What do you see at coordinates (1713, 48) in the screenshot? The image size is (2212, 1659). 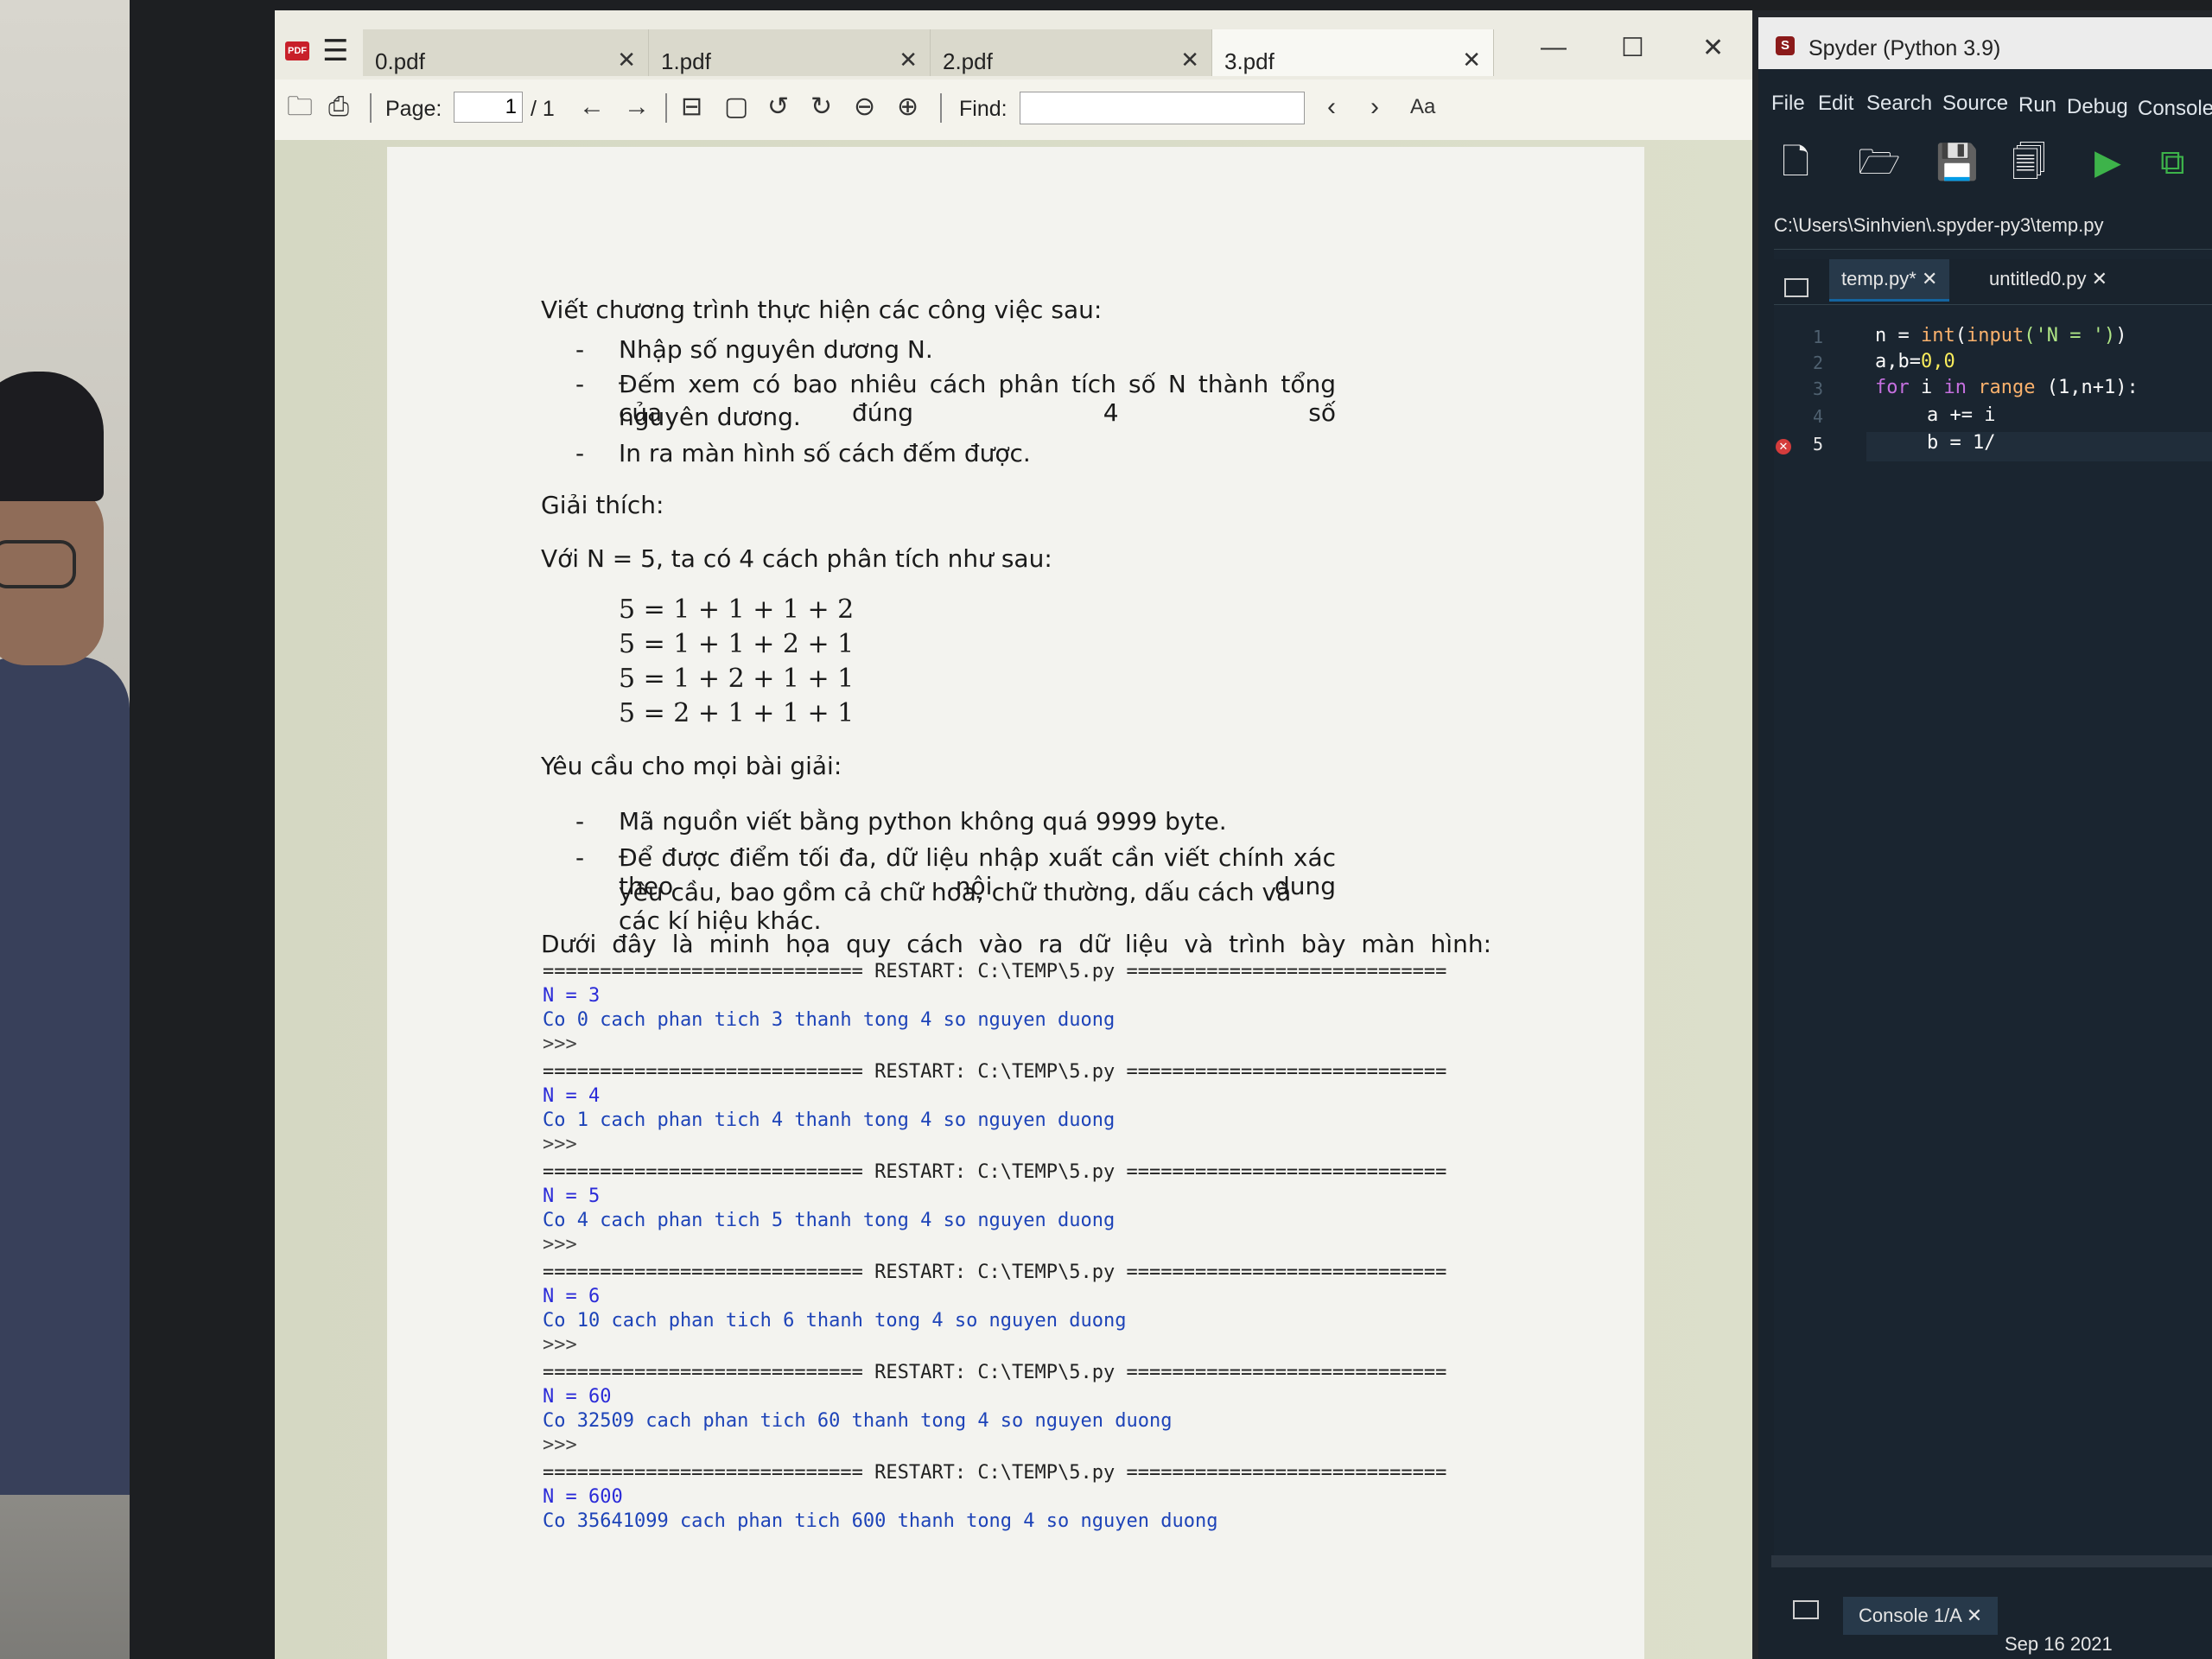 I see `close-window-icon: ✕` at bounding box center [1713, 48].